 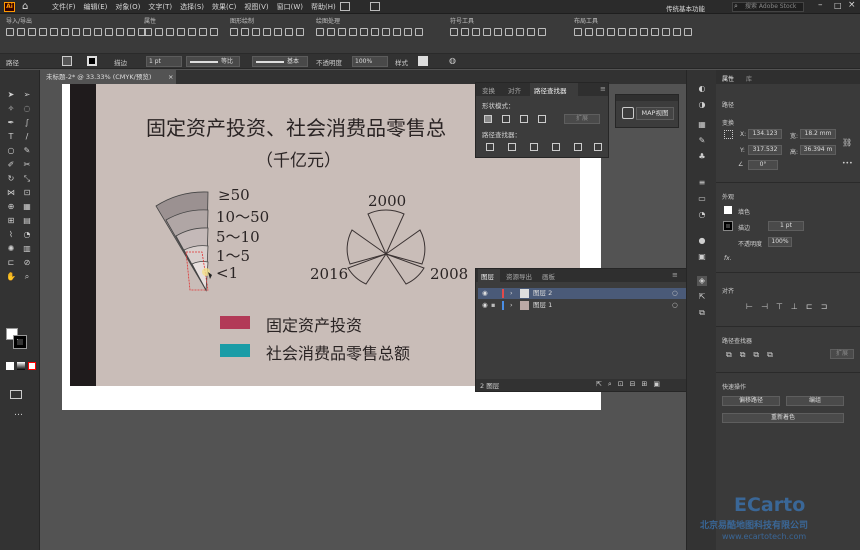 I want to click on fx-button: fx., so click(x=728, y=258).